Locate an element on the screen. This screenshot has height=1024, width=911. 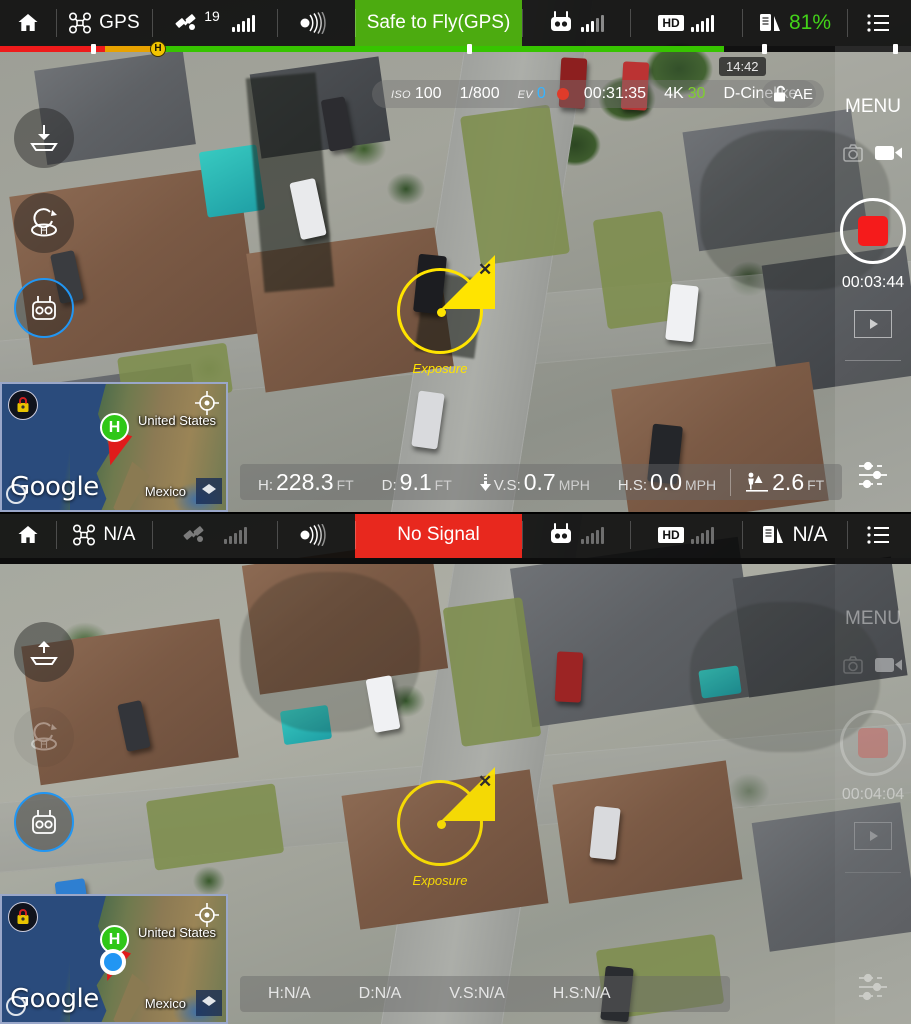
map-home-marker: H is located at coordinates (114, 427).